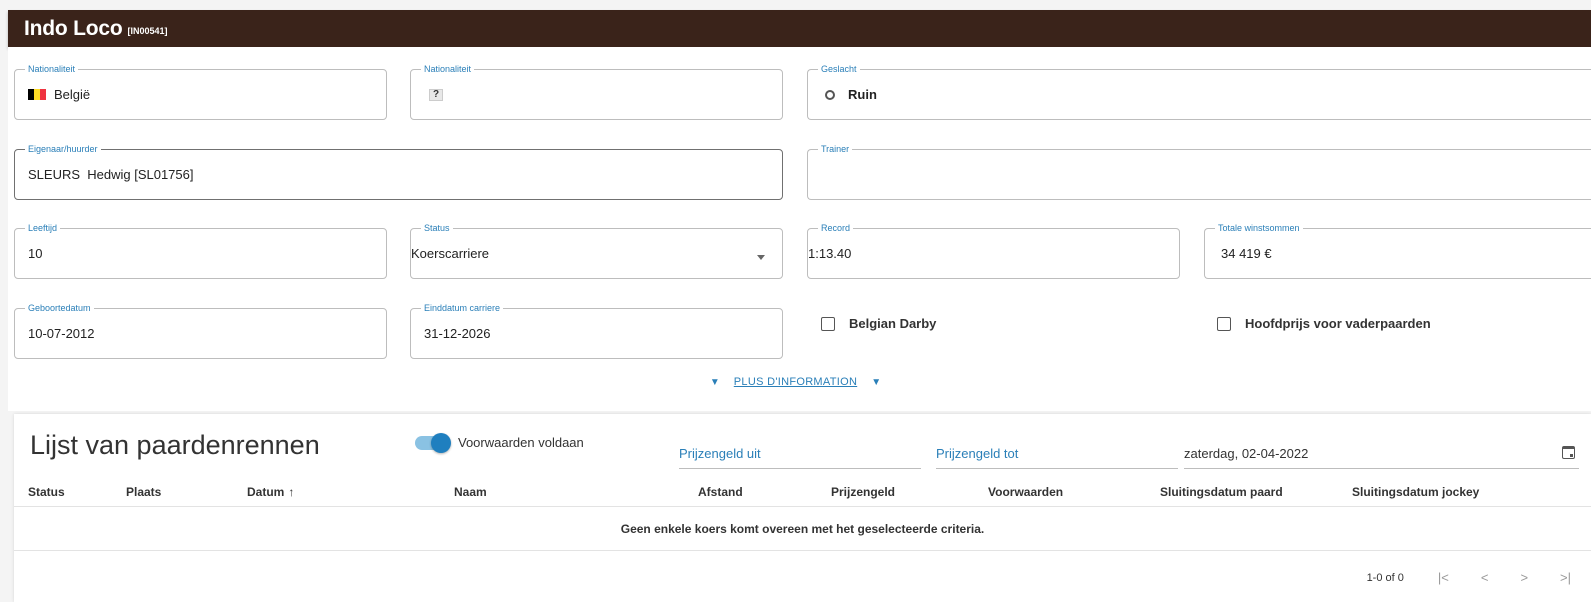 The height and width of the screenshot is (602, 1591). What do you see at coordinates (720, 453) in the screenshot?
I see `prize-from-placeholder: Prijzengeld uit` at bounding box center [720, 453].